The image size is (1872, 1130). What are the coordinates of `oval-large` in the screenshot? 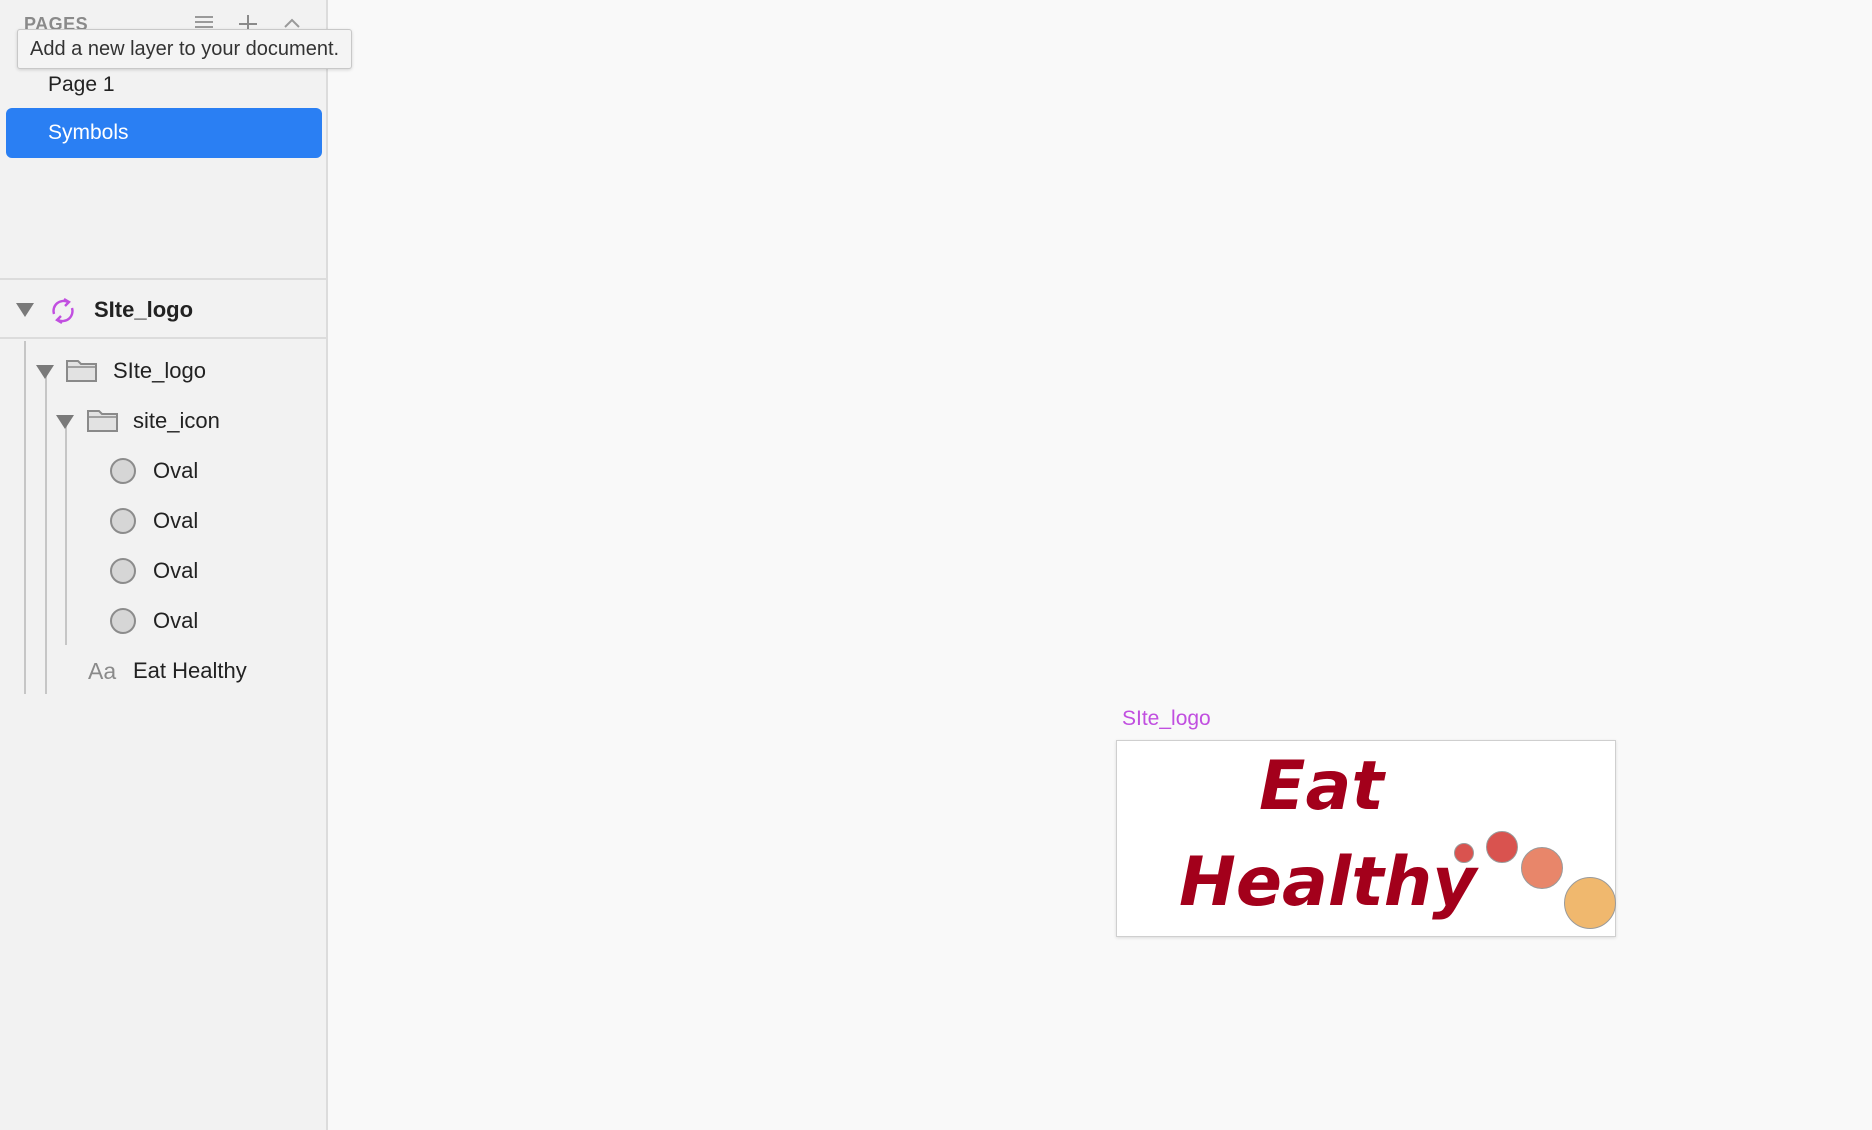 It's located at (1542, 868).